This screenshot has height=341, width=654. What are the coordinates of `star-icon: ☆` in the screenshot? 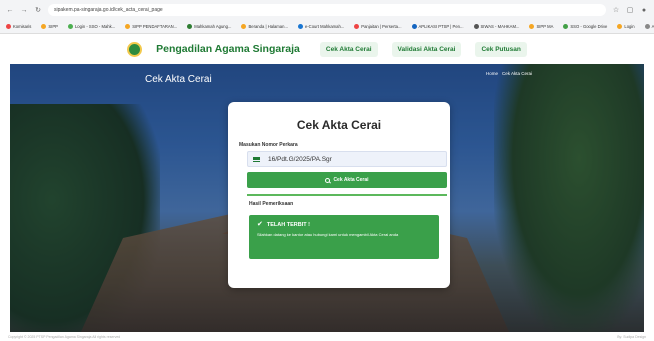 It's located at (616, 10).